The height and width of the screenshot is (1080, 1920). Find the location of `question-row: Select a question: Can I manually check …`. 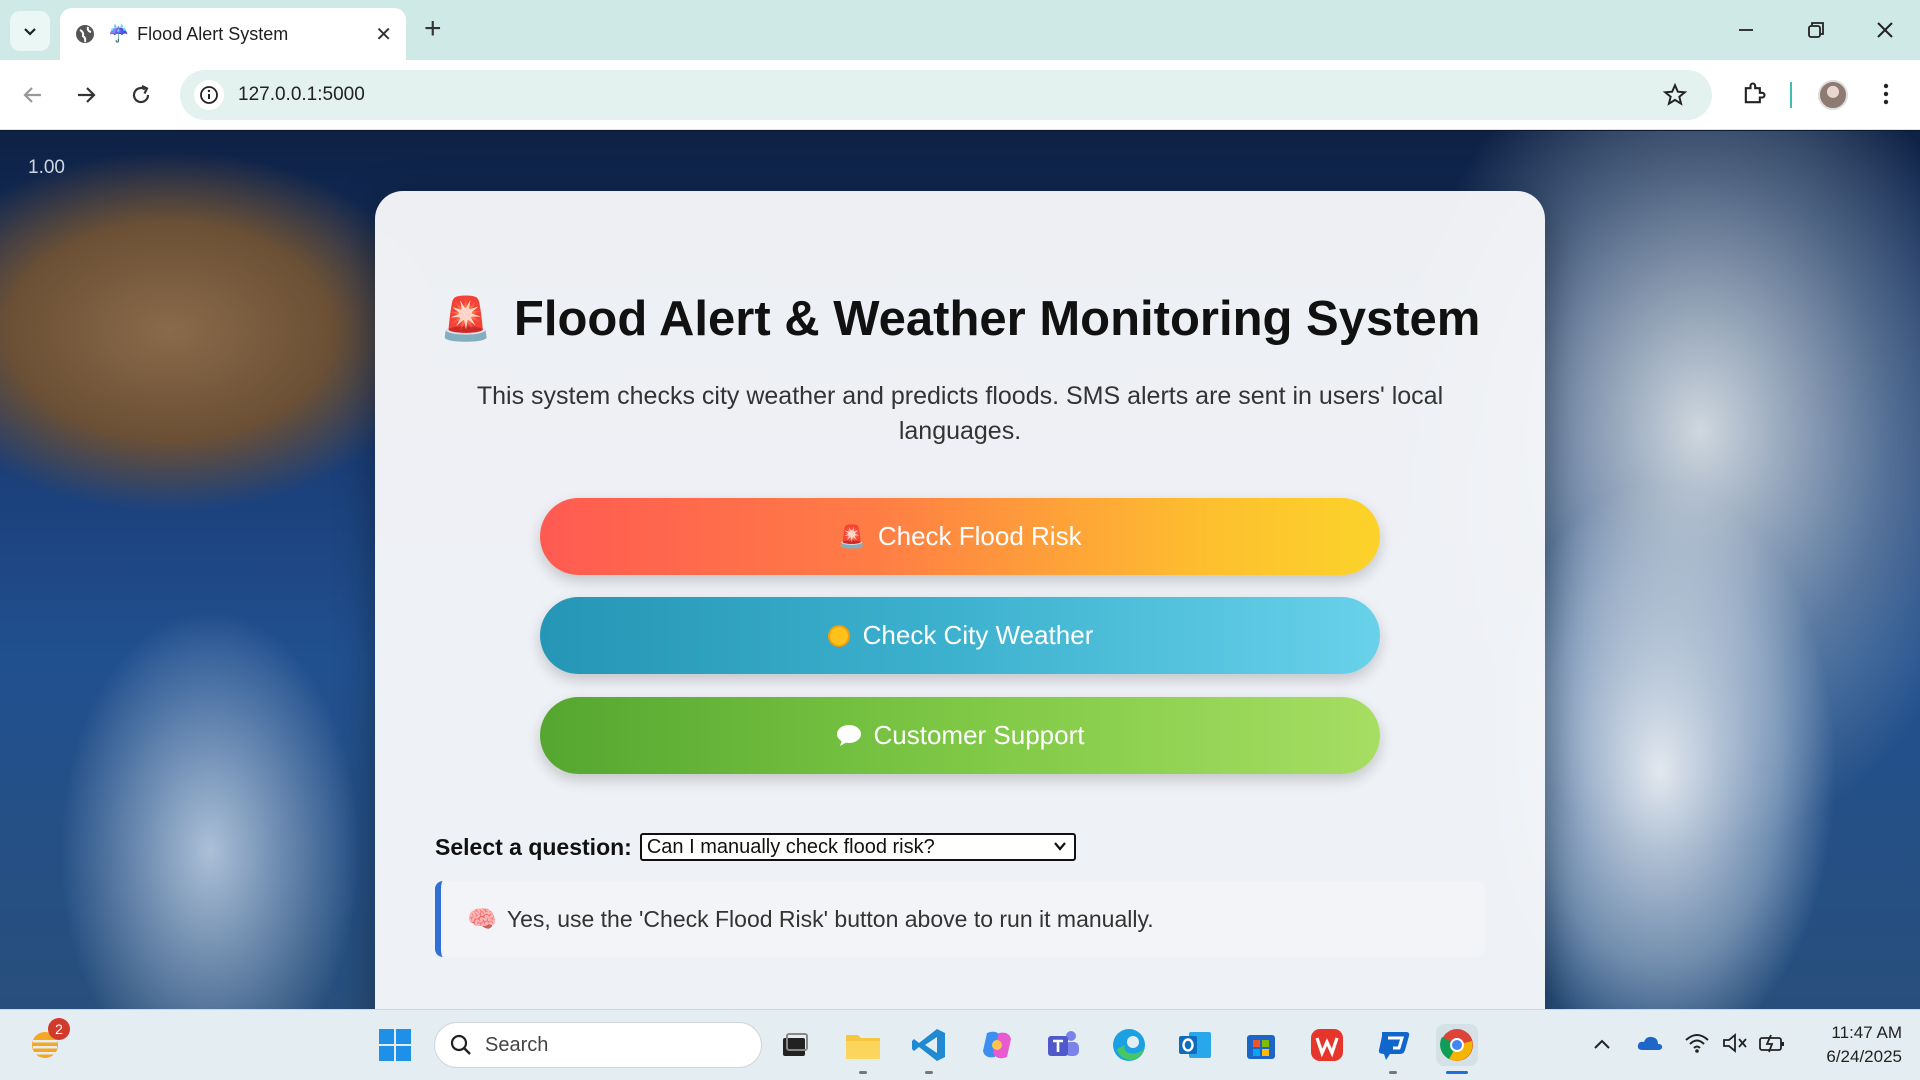

question-row: Select a question: Can I manually check … is located at coordinates (755, 847).